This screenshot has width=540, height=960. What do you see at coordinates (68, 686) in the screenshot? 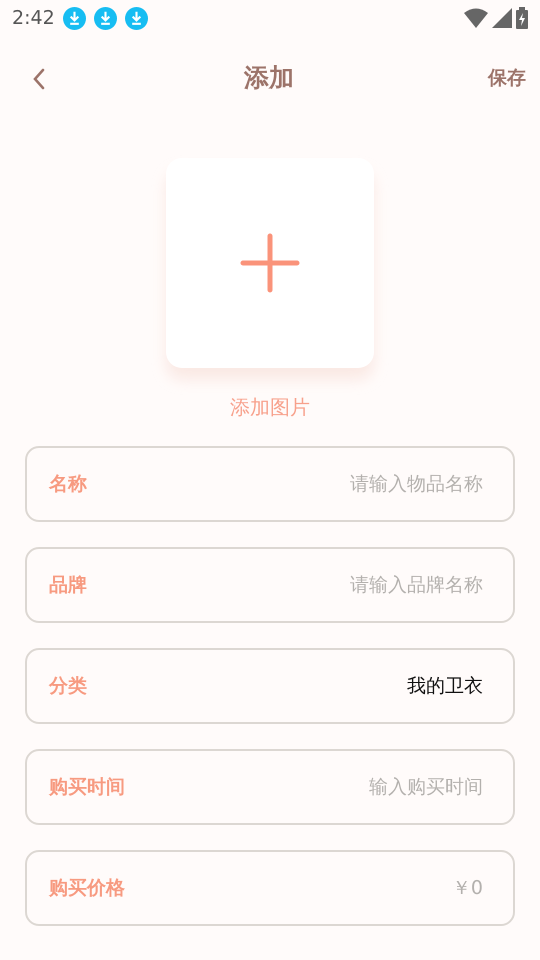
I see `field-label: 分类` at bounding box center [68, 686].